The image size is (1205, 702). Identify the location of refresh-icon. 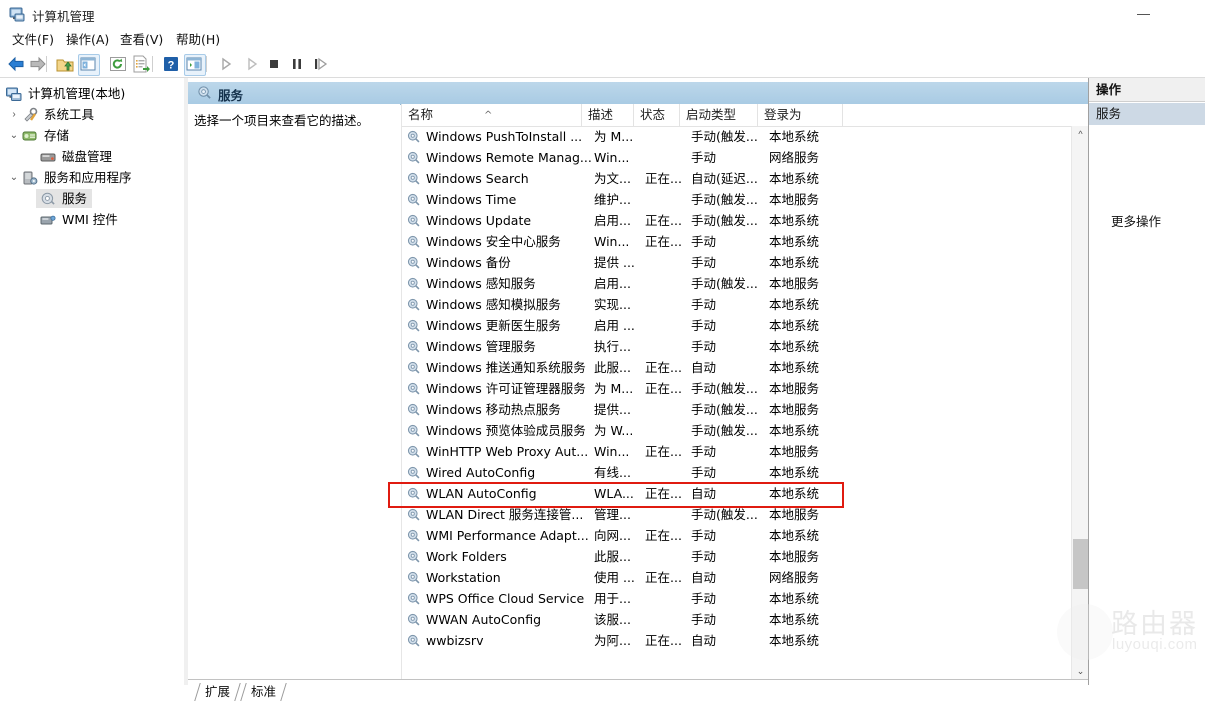
(118, 64).